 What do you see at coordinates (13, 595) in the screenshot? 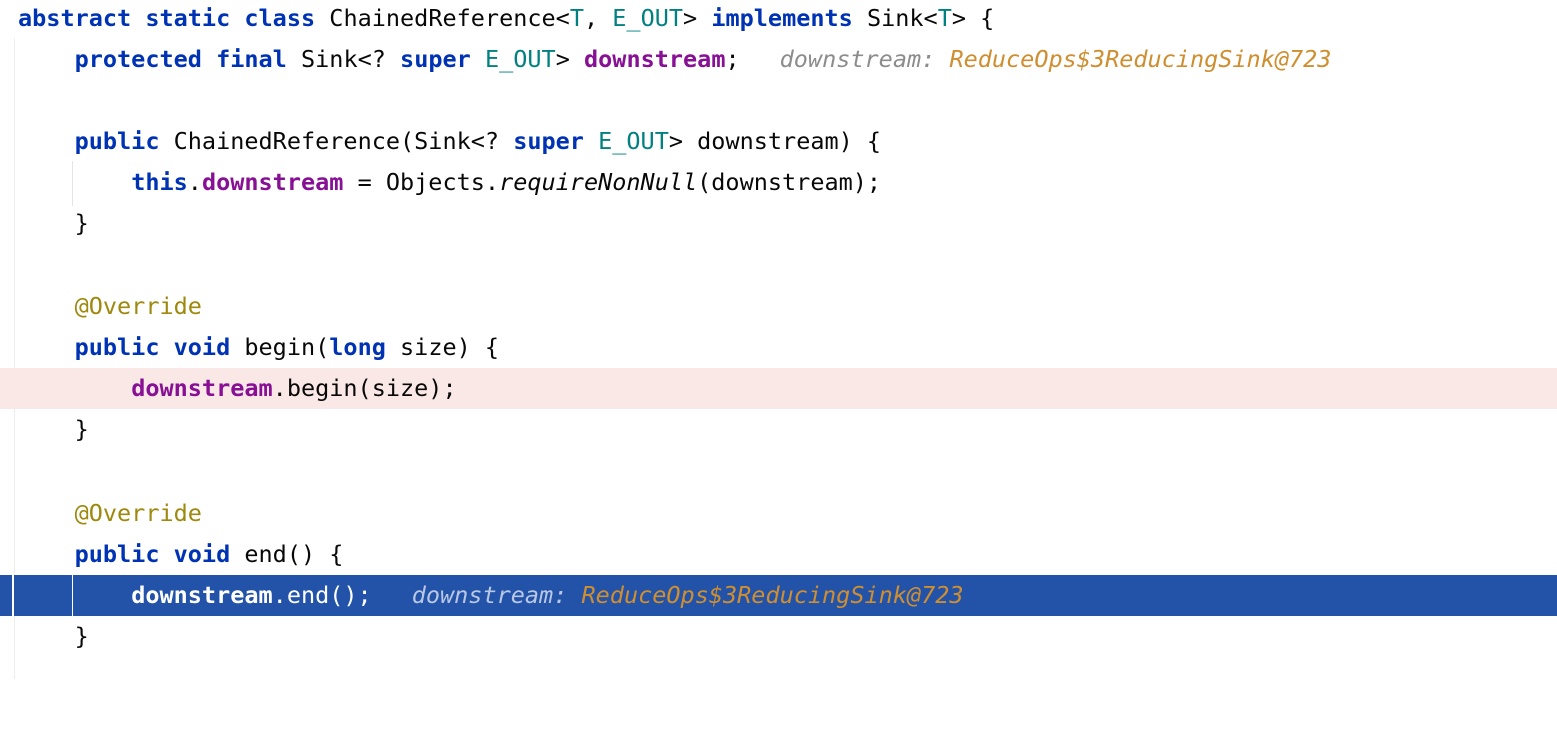
I see `execution-marker` at bounding box center [13, 595].